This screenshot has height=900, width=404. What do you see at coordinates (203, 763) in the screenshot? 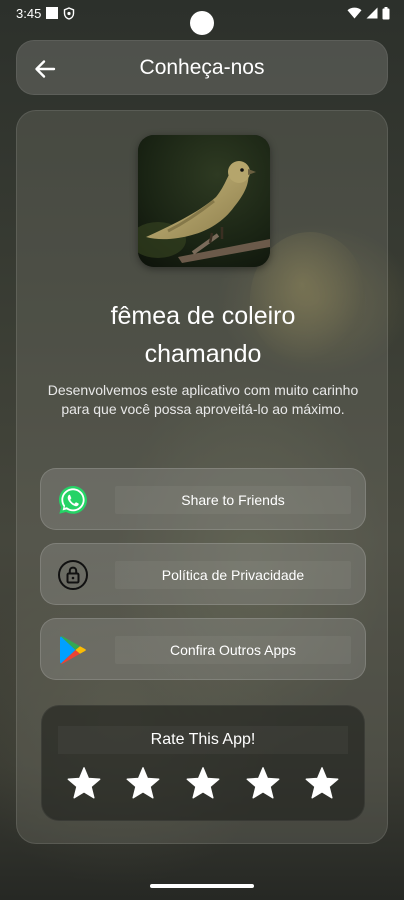
I see `rating-panel: Rate This App!` at bounding box center [203, 763].